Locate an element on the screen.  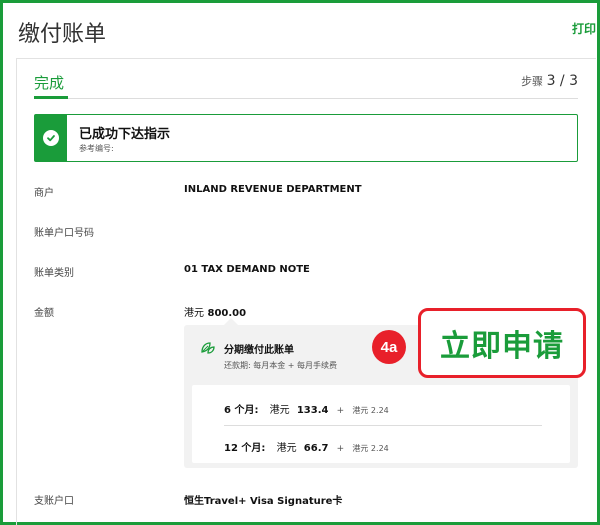
step-badge: 4a is located at coordinates (389, 347).